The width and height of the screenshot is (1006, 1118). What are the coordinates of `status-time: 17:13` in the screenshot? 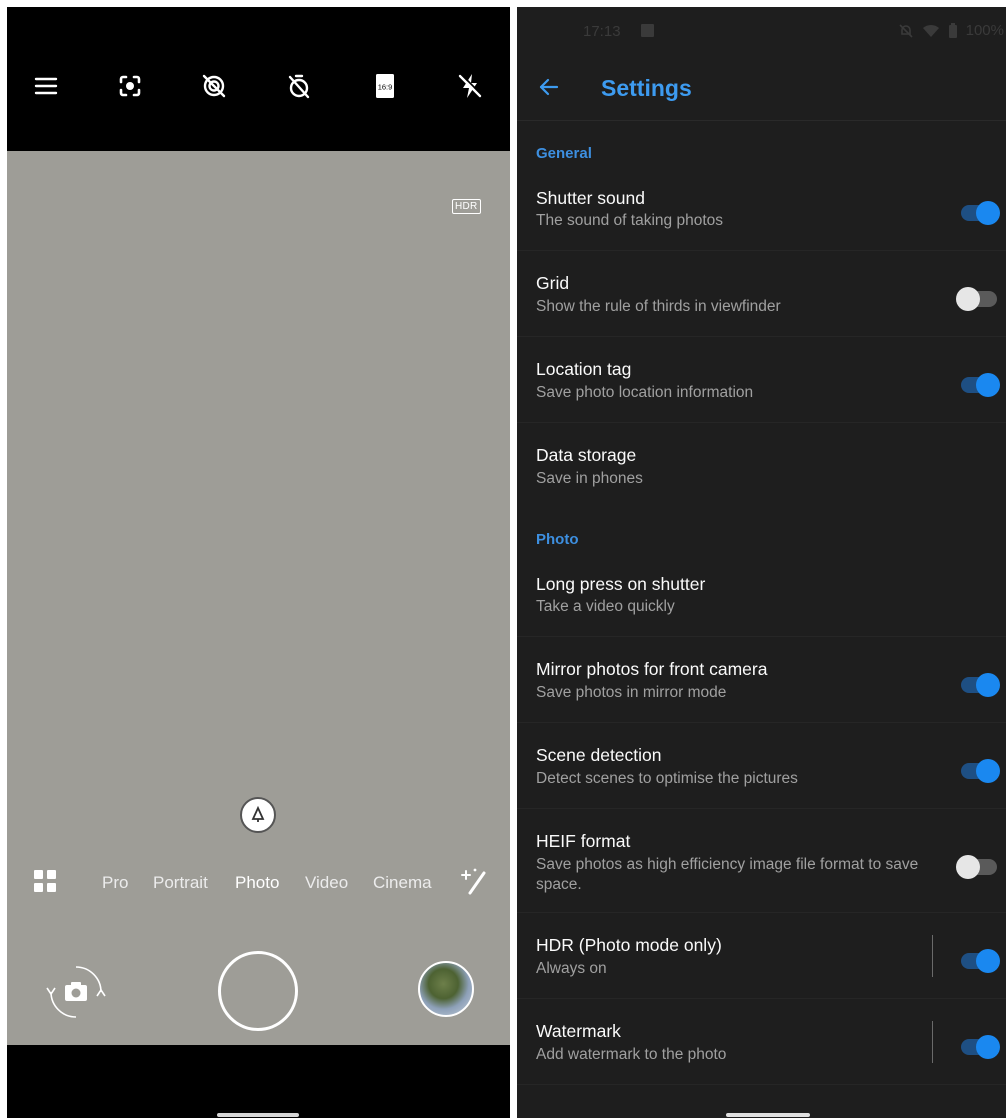 It's located at (602, 31).